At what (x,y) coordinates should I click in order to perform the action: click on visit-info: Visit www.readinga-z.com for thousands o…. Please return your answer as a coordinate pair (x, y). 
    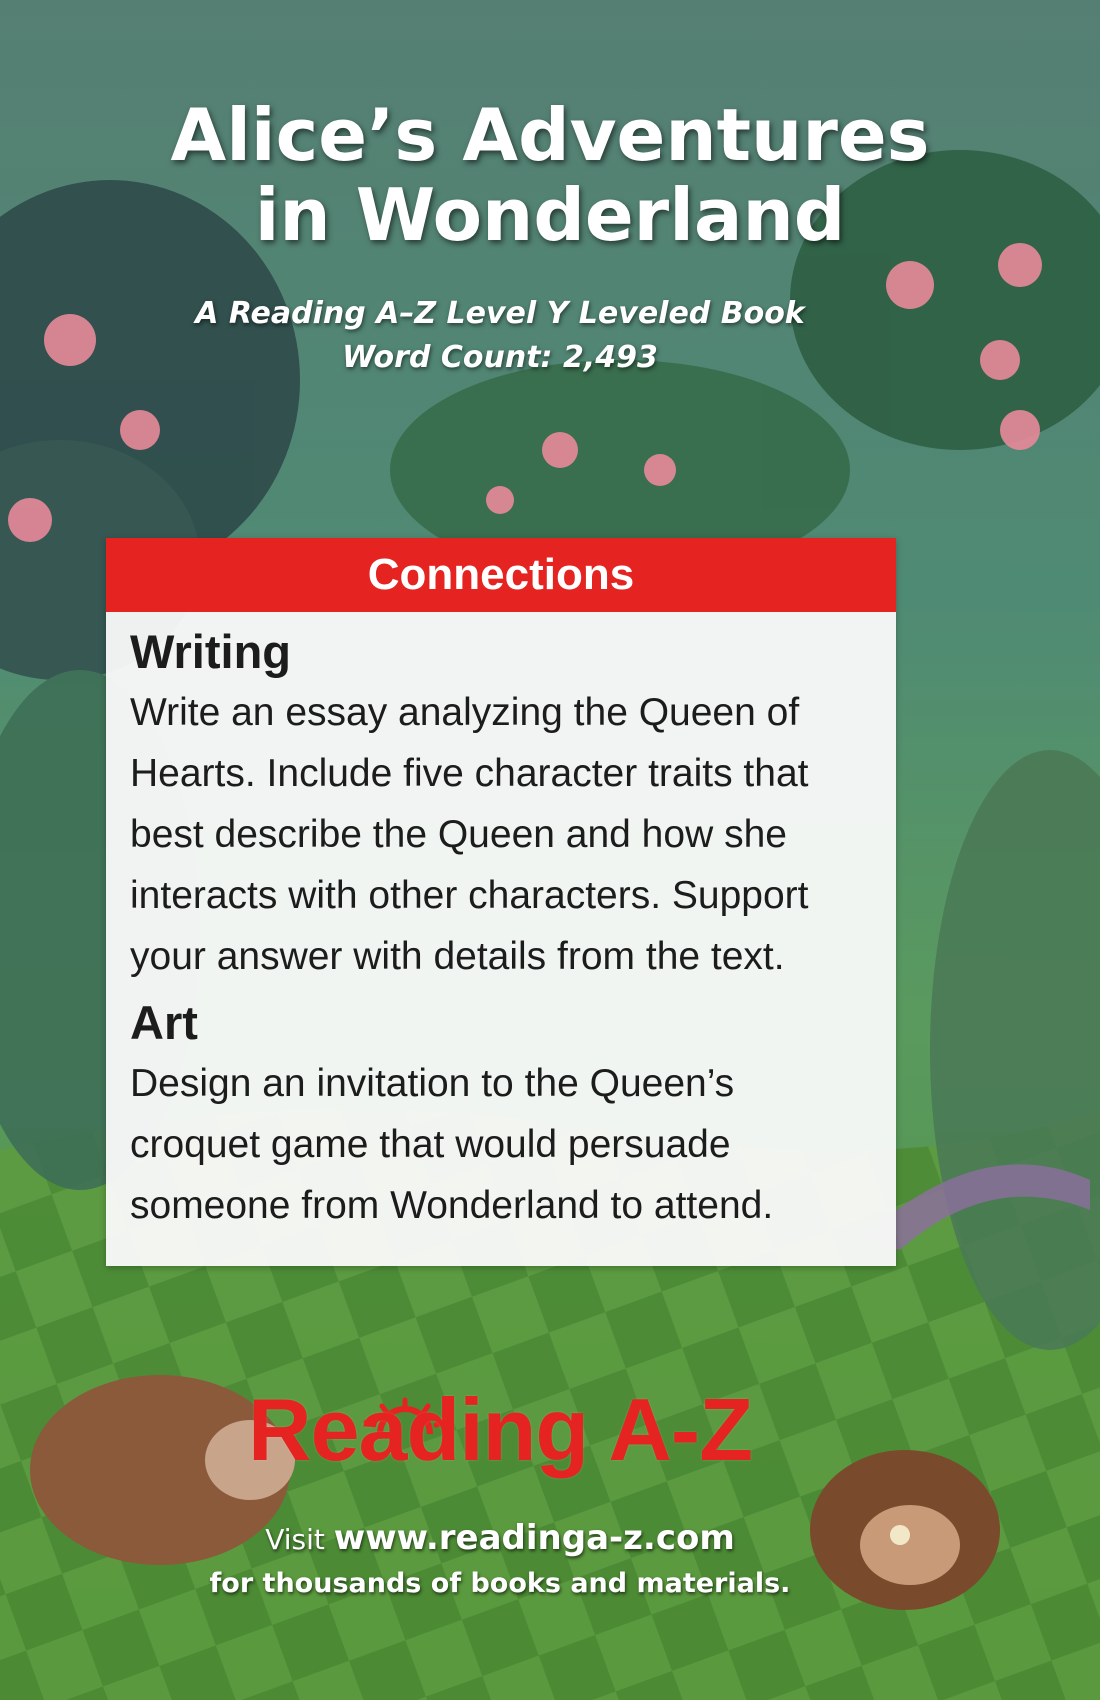
    Looking at the image, I should click on (500, 1561).